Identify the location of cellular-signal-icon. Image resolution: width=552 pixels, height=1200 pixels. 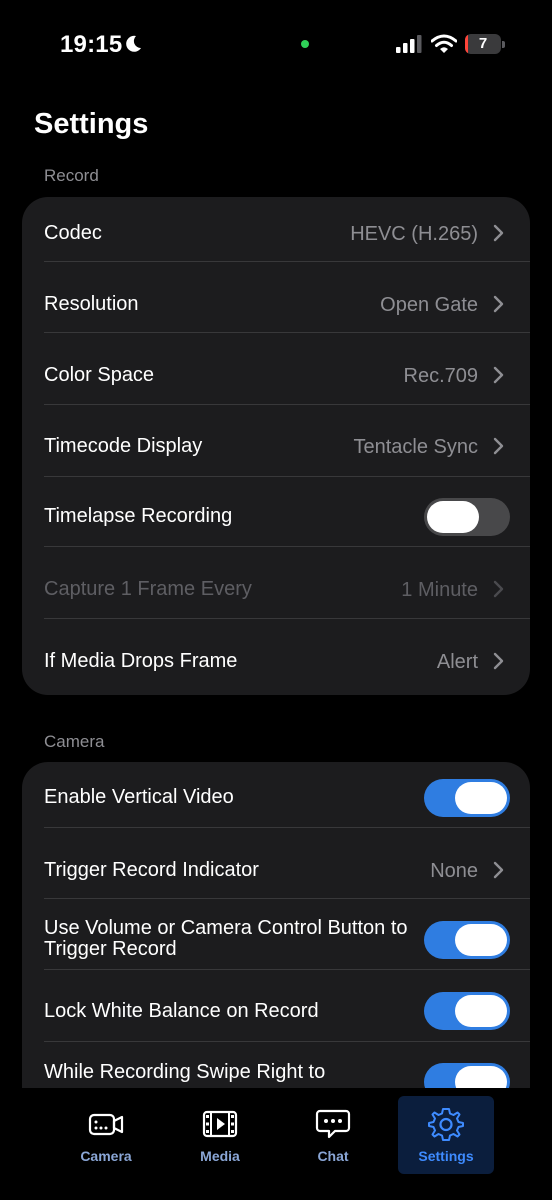
(409, 44).